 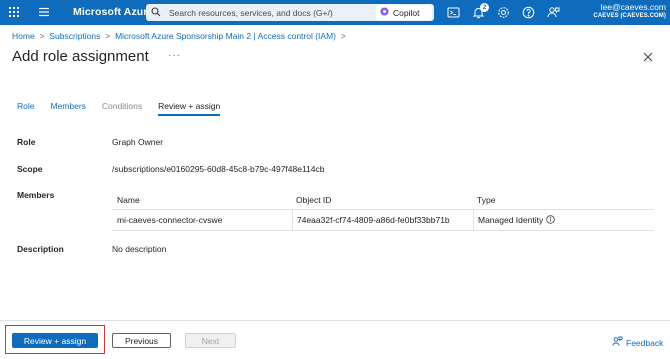 I want to click on search-icon, so click(x=158, y=12).